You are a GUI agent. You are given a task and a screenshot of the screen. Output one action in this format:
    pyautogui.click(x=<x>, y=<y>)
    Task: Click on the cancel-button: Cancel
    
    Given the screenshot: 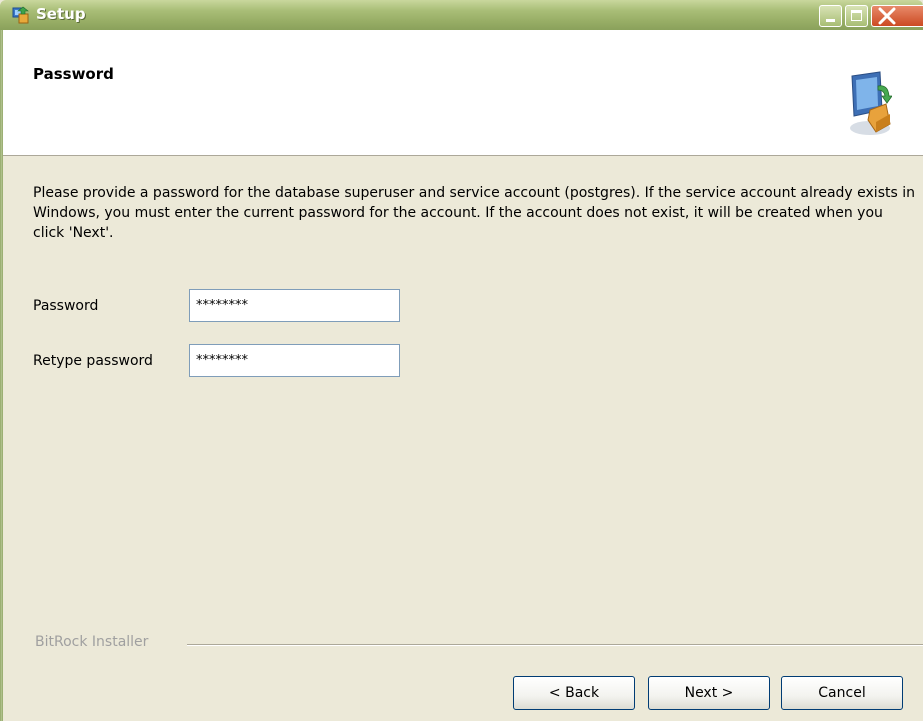 What is the action you would take?
    pyautogui.click(x=842, y=693)
    